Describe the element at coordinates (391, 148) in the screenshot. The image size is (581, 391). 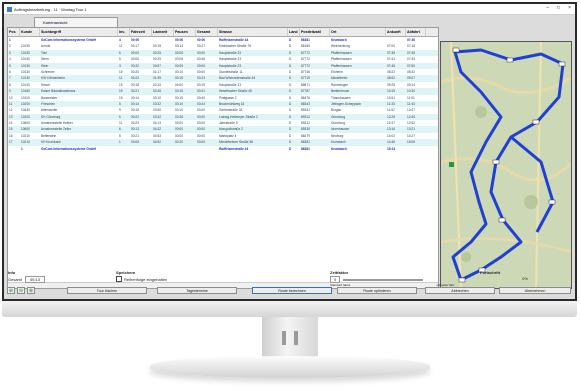
I see `table-cell: 15:13` at that location.